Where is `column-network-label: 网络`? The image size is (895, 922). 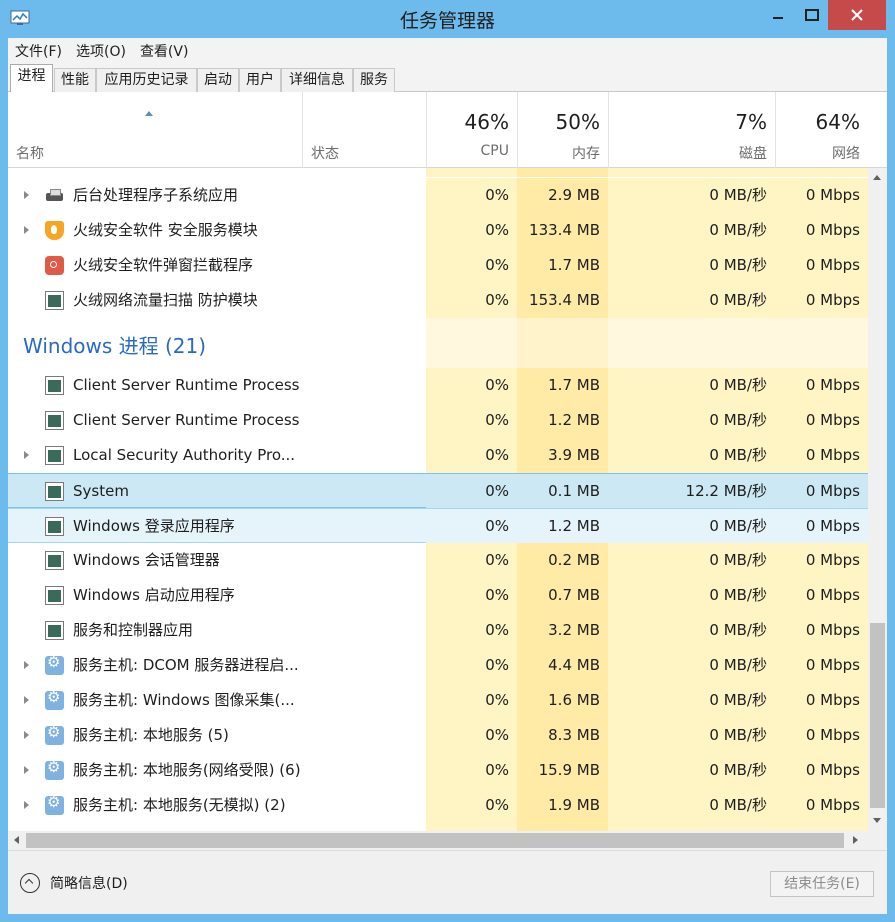
column-network-label: 网络 is located at coordinates (846, 154).